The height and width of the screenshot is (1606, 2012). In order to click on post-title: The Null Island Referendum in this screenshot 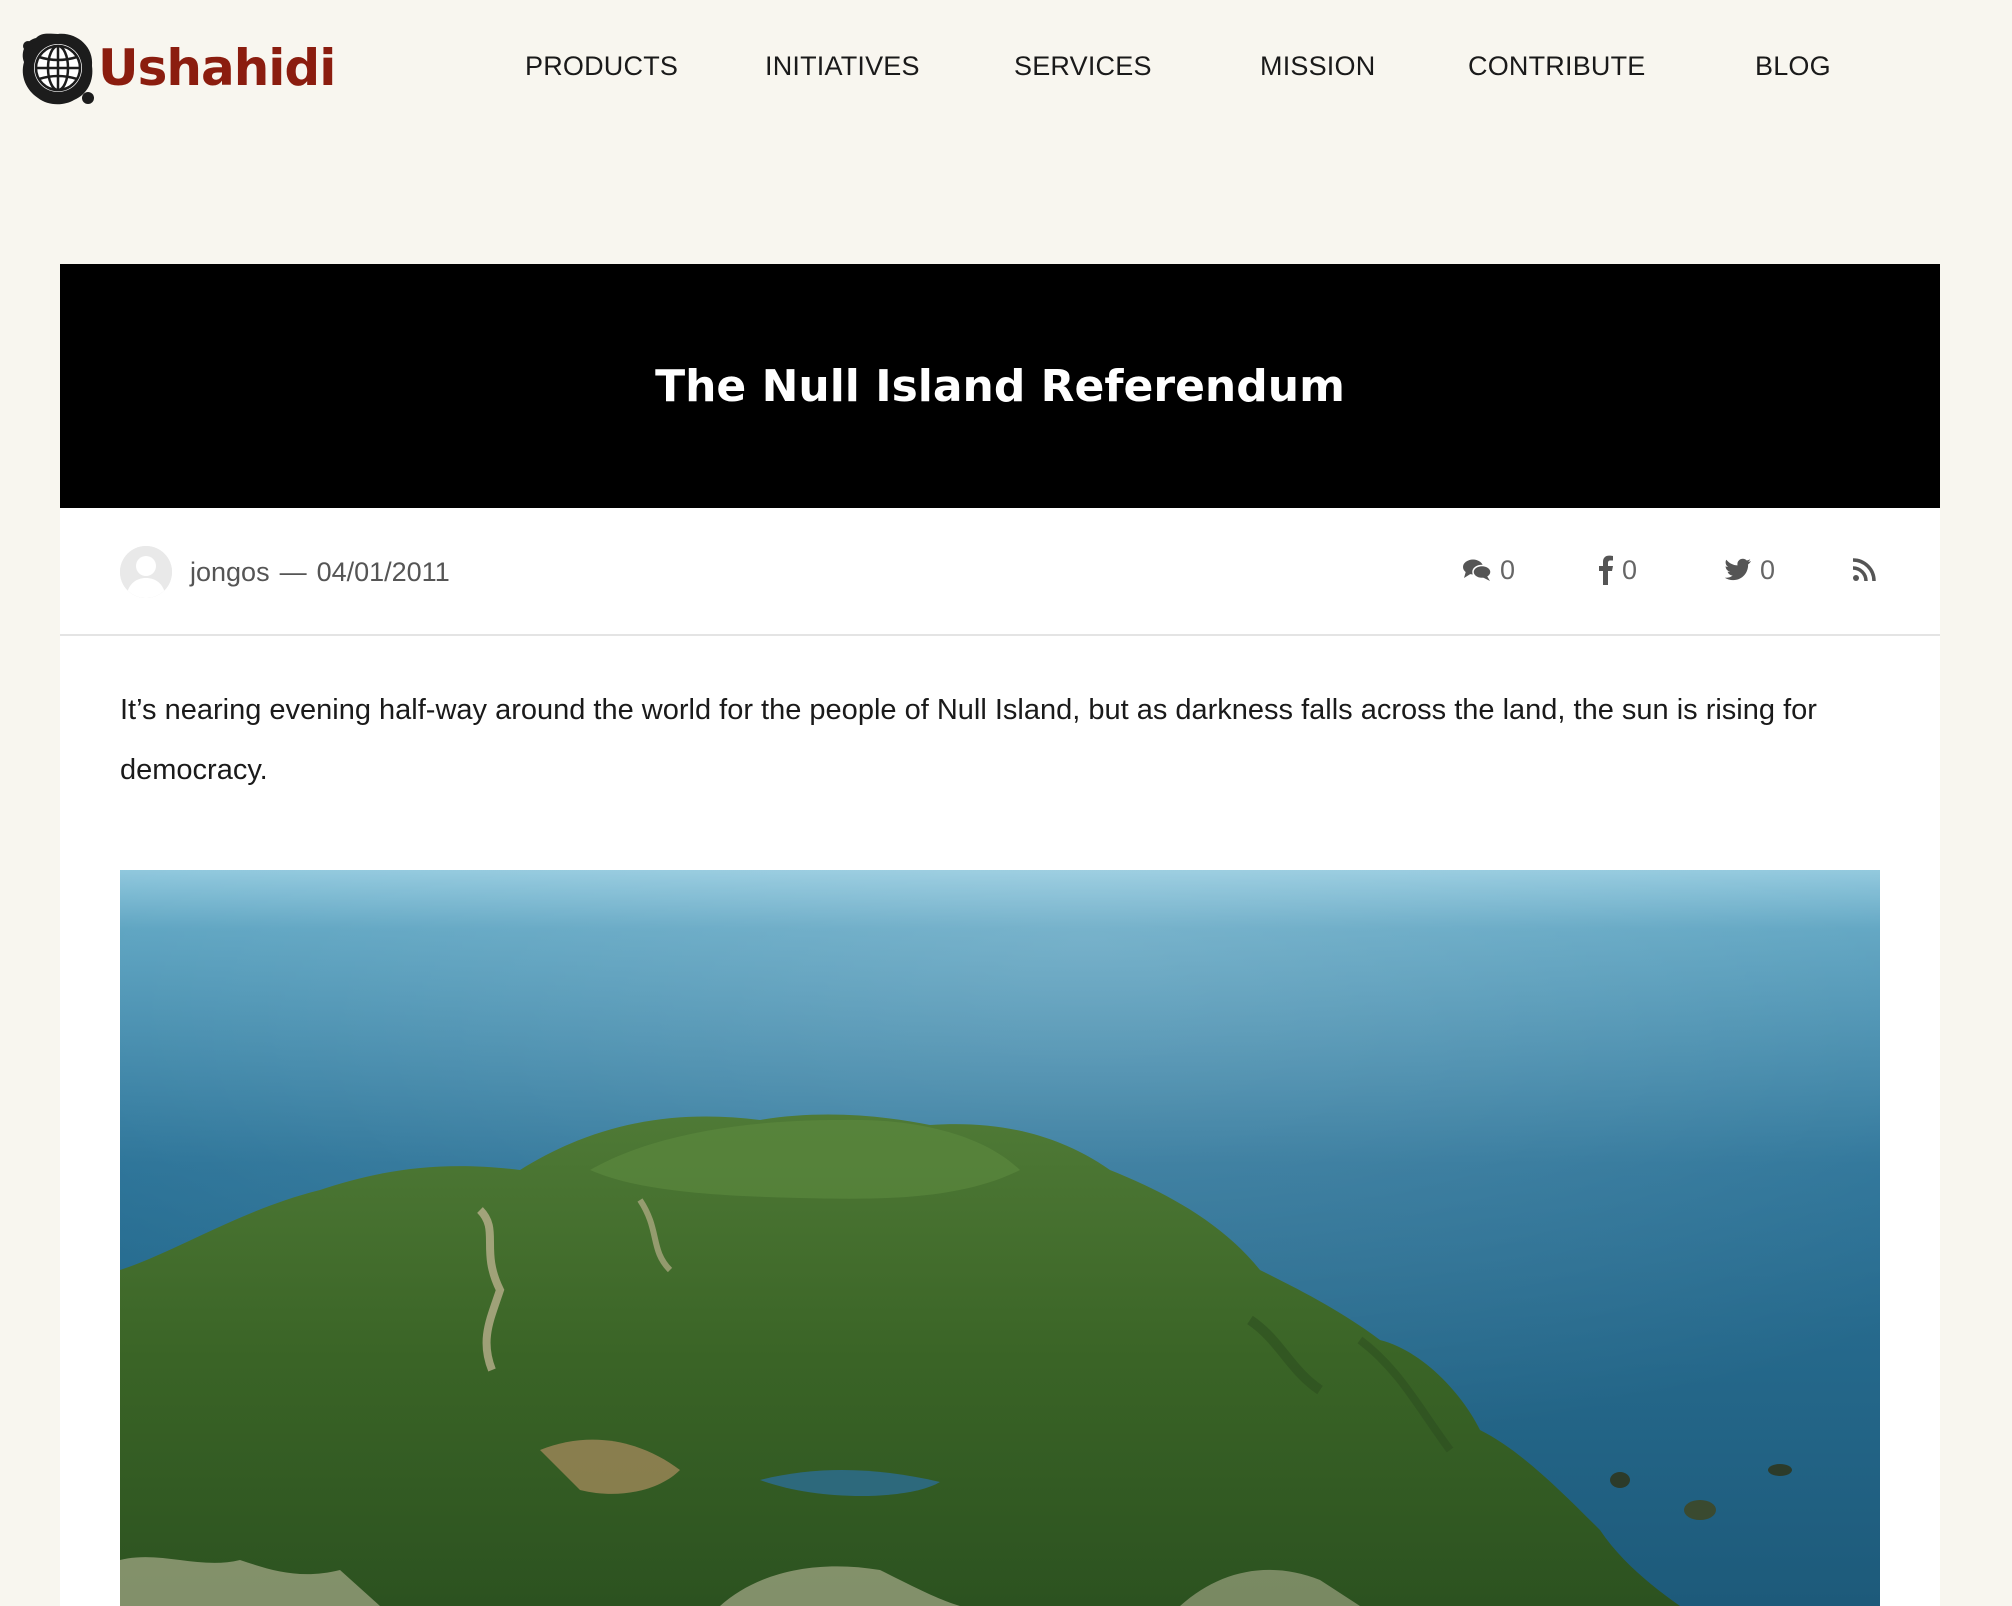, I will do `click(1000, 386)`.